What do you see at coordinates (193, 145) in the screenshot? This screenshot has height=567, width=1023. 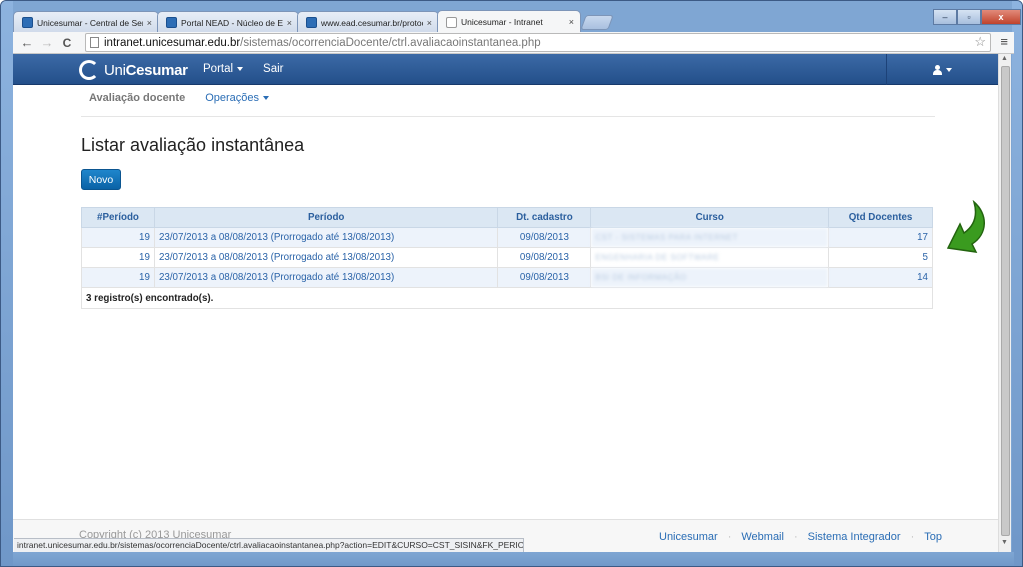 I see `page-title: Listar avaliação instantânea` at bounding box center [193, 145].